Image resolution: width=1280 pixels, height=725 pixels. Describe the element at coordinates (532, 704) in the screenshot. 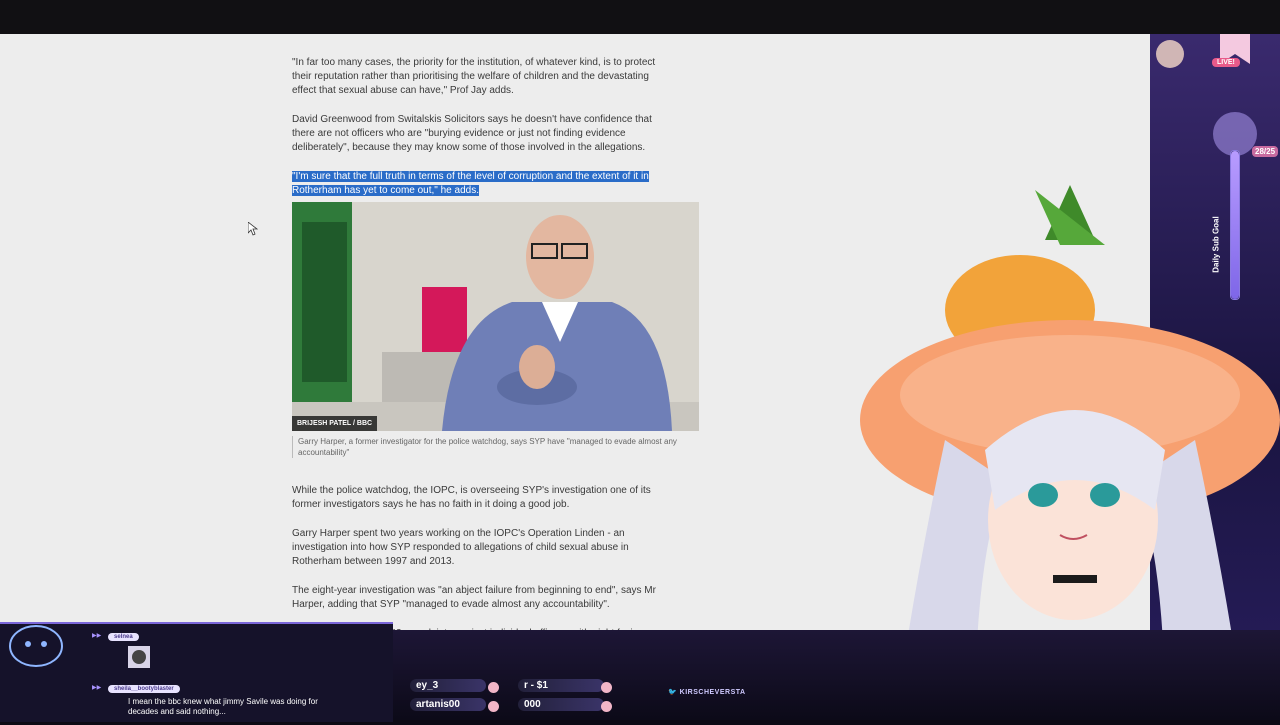

I see `ticker-text: 000` at that location.